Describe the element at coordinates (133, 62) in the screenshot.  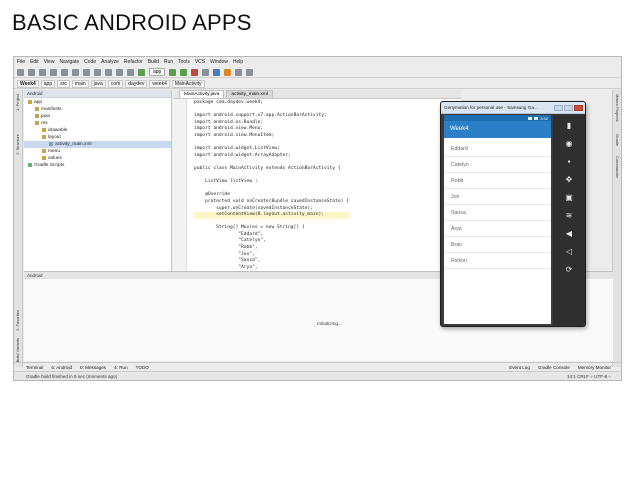
I see `menu-refactor: Refactor` at that location.